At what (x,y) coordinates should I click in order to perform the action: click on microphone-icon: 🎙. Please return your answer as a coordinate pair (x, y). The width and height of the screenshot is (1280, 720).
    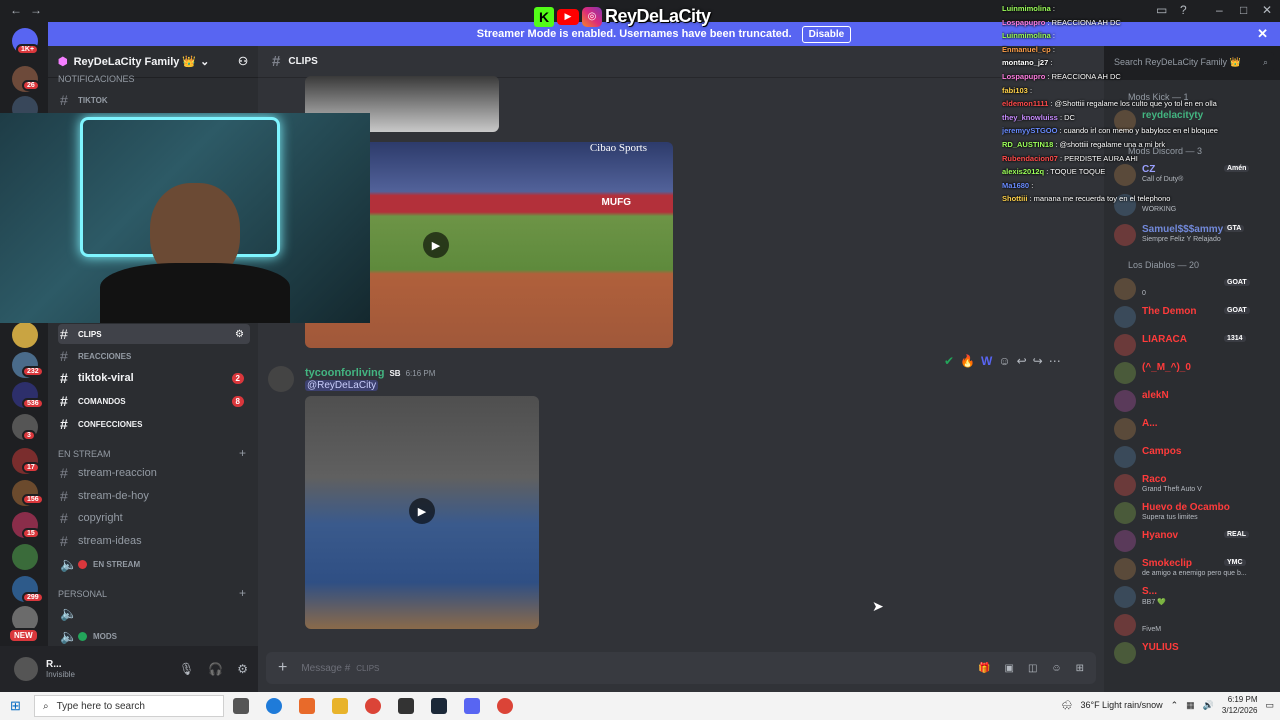
    Looking at the image, I should click on (186, 669).